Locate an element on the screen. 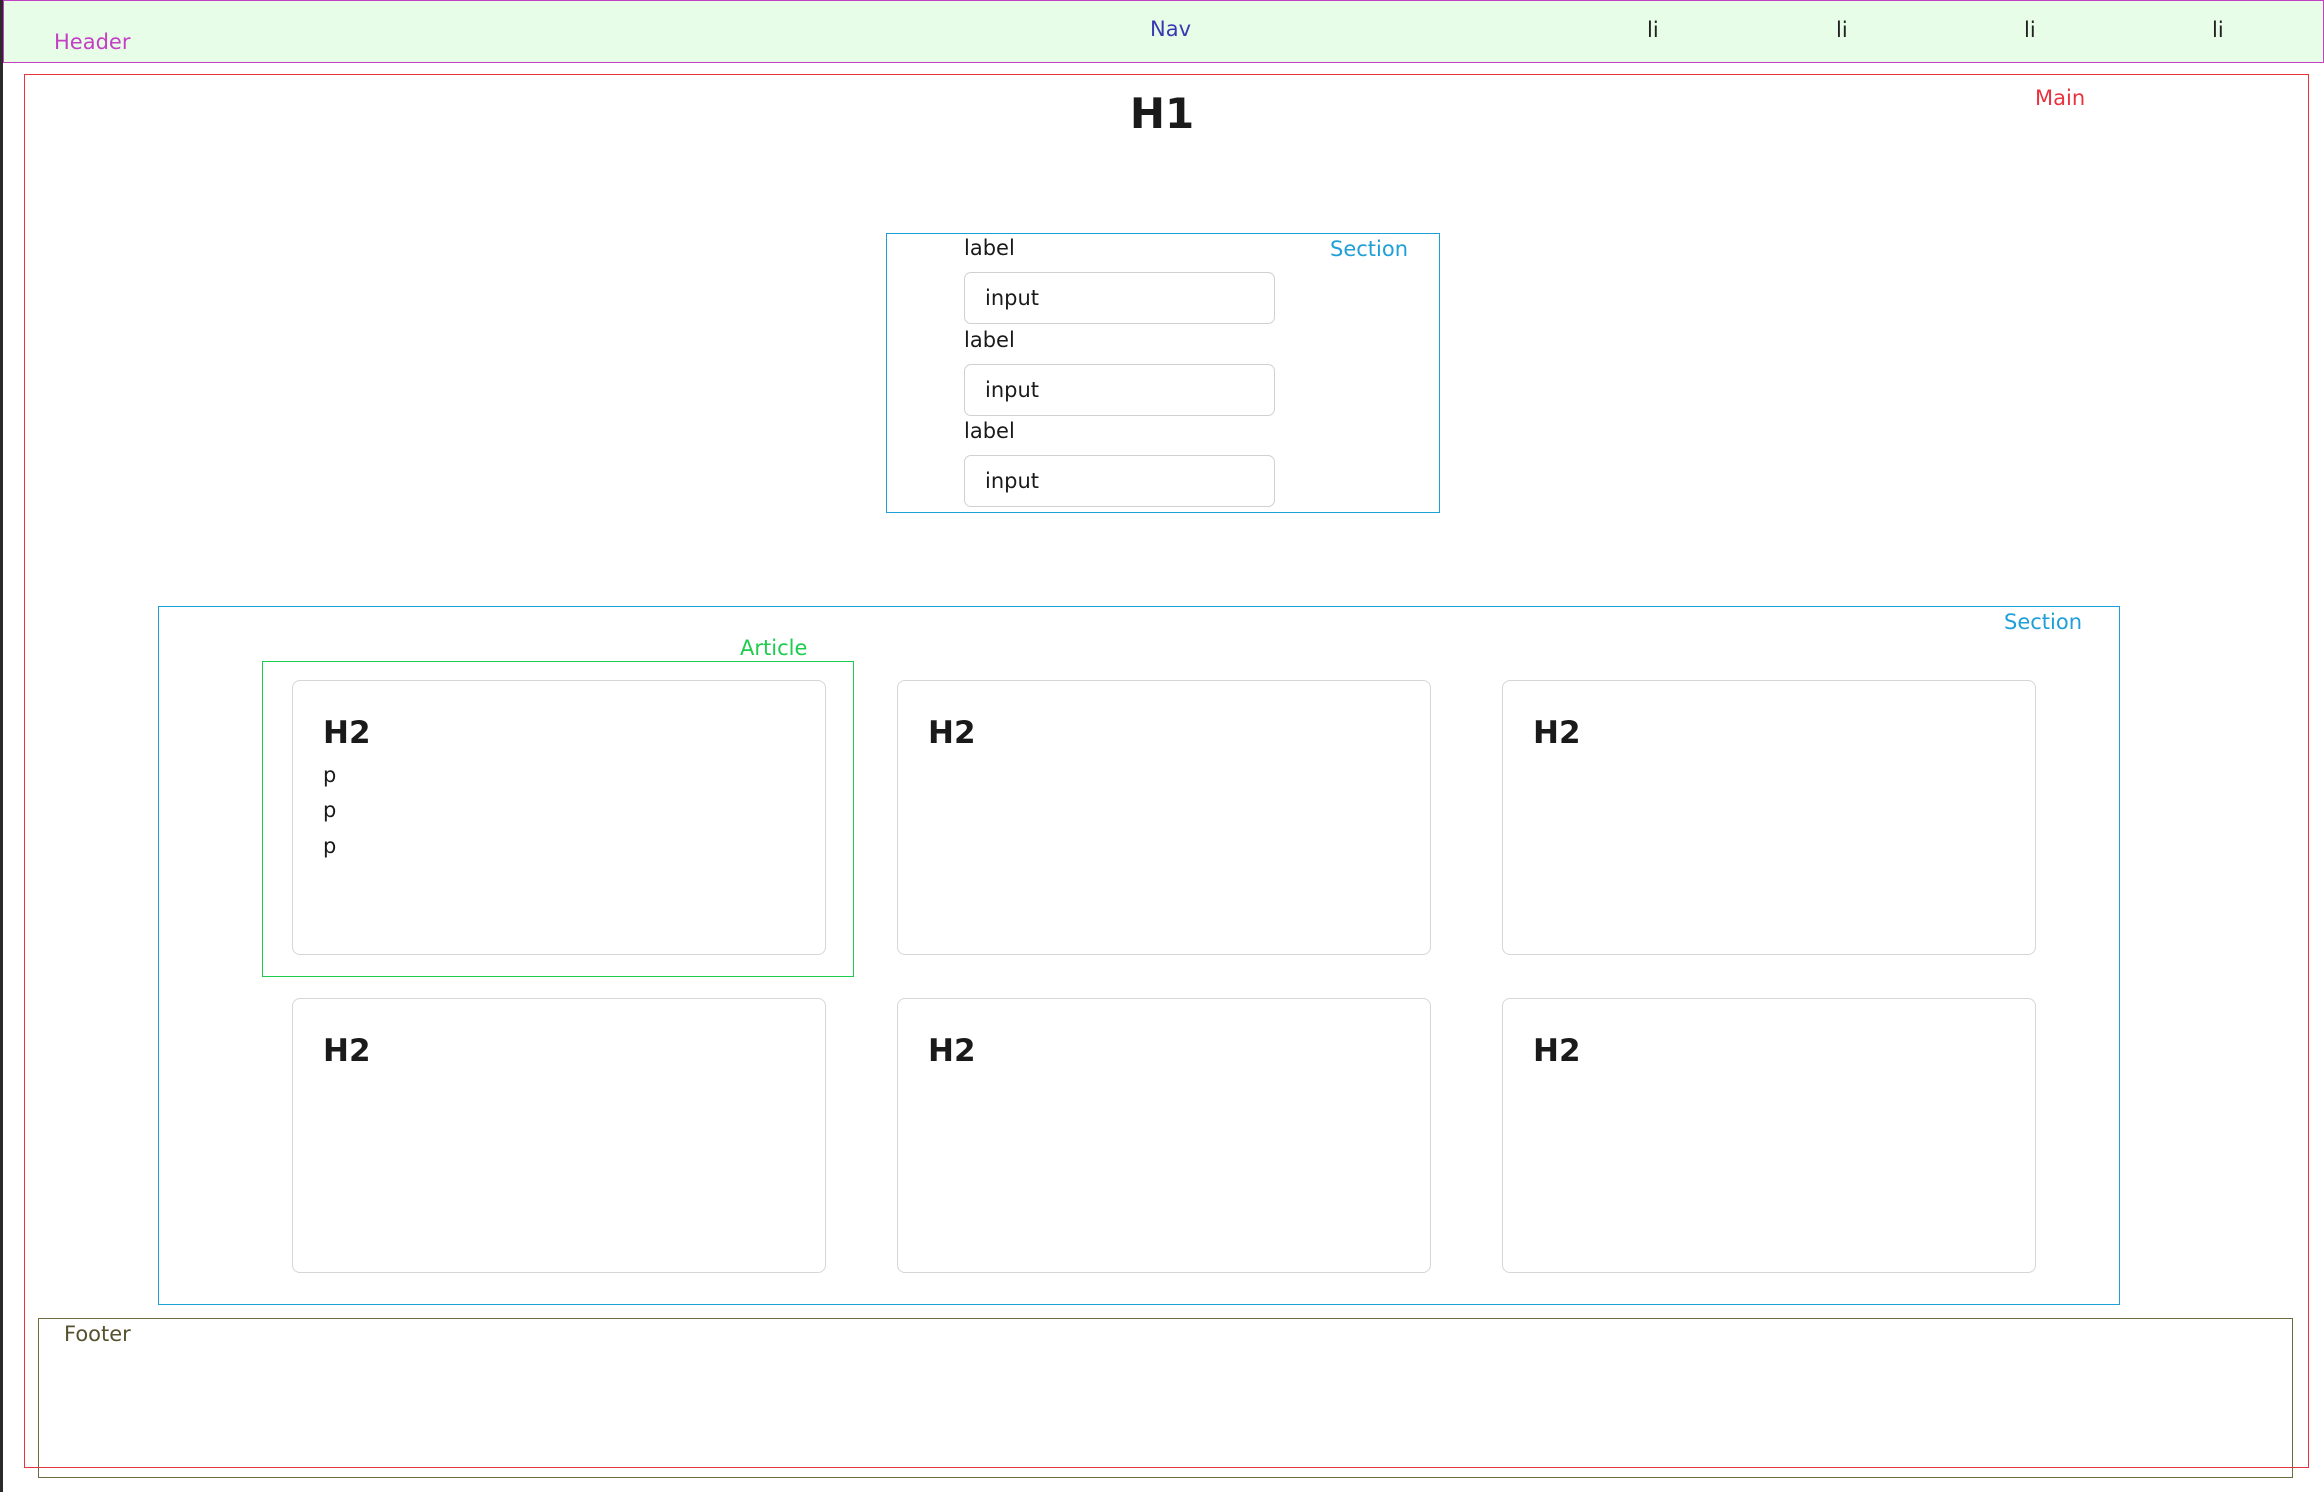  page-title: H1 is located at coordinates (1162, 113).